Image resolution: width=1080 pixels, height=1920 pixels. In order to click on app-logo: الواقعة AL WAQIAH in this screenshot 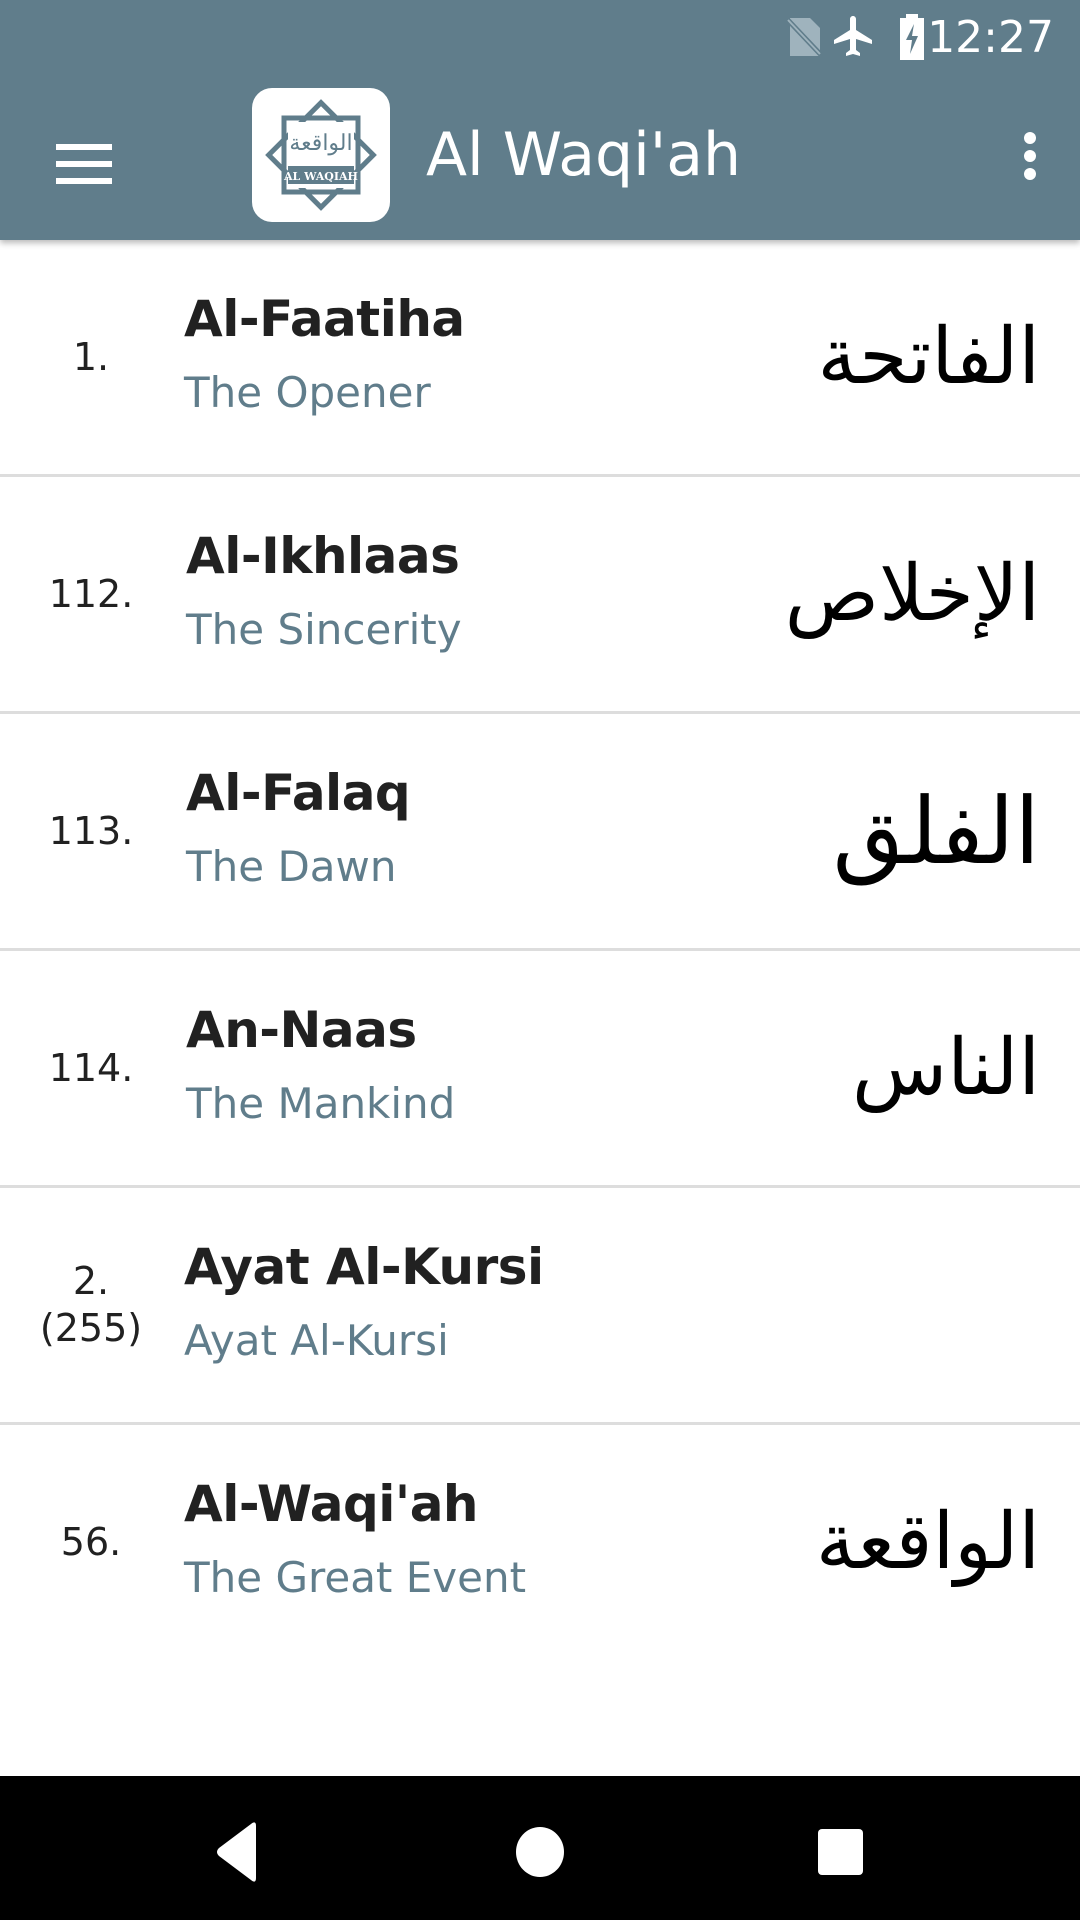, I will do `click(321, 155)`.